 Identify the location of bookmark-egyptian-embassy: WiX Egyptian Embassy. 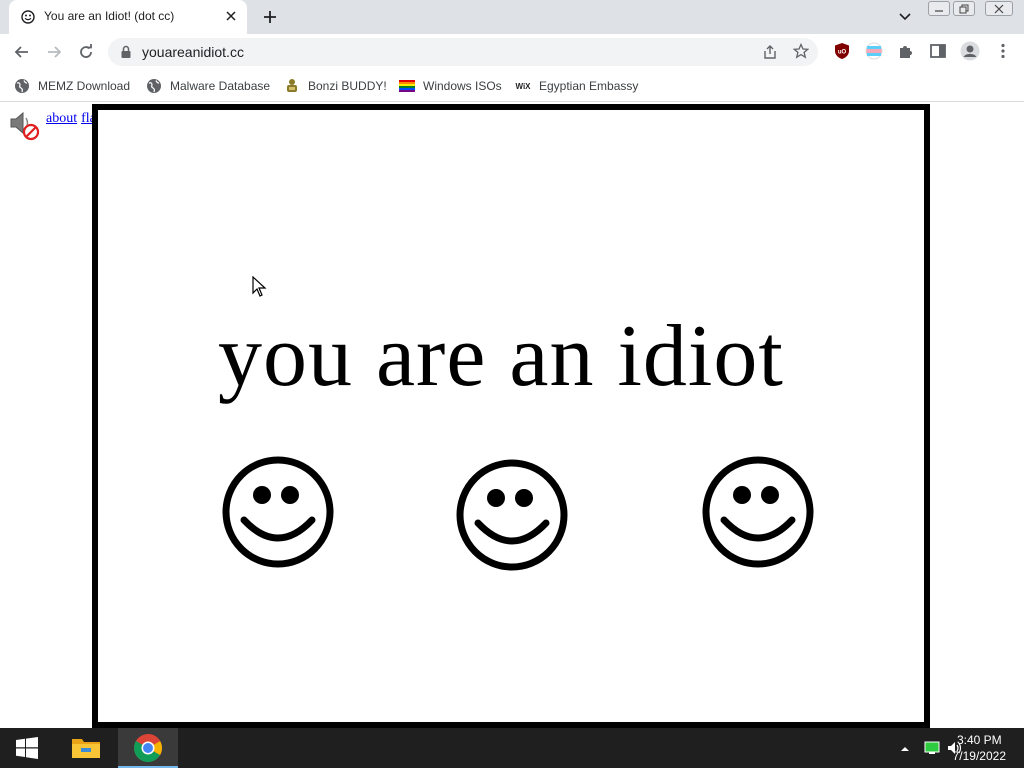
(576, 85).